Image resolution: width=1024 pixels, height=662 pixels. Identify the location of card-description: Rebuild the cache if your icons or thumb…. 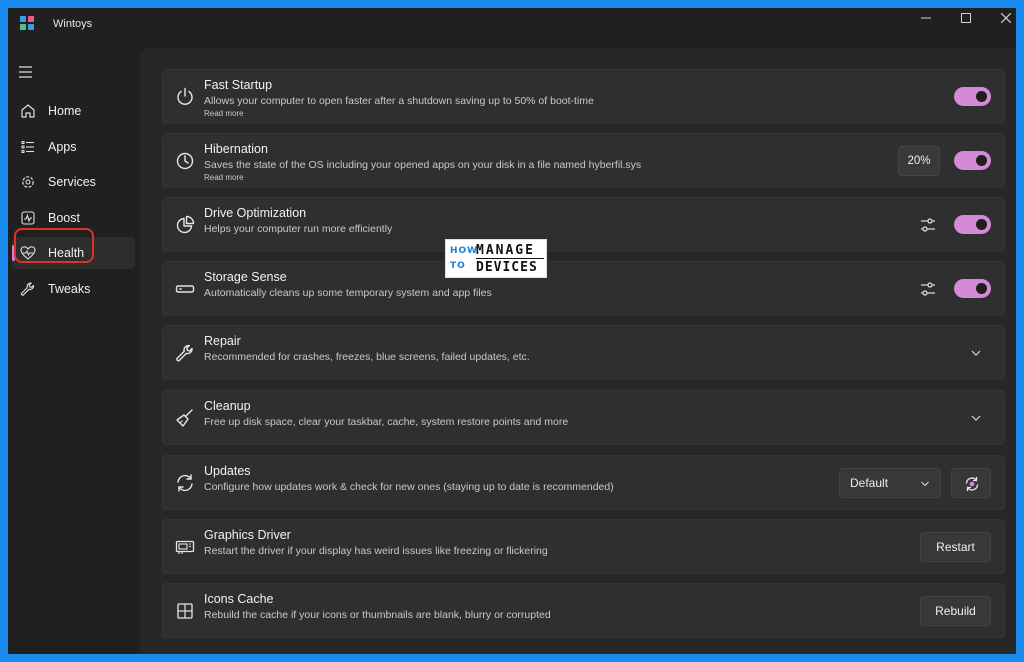
(377, 615).